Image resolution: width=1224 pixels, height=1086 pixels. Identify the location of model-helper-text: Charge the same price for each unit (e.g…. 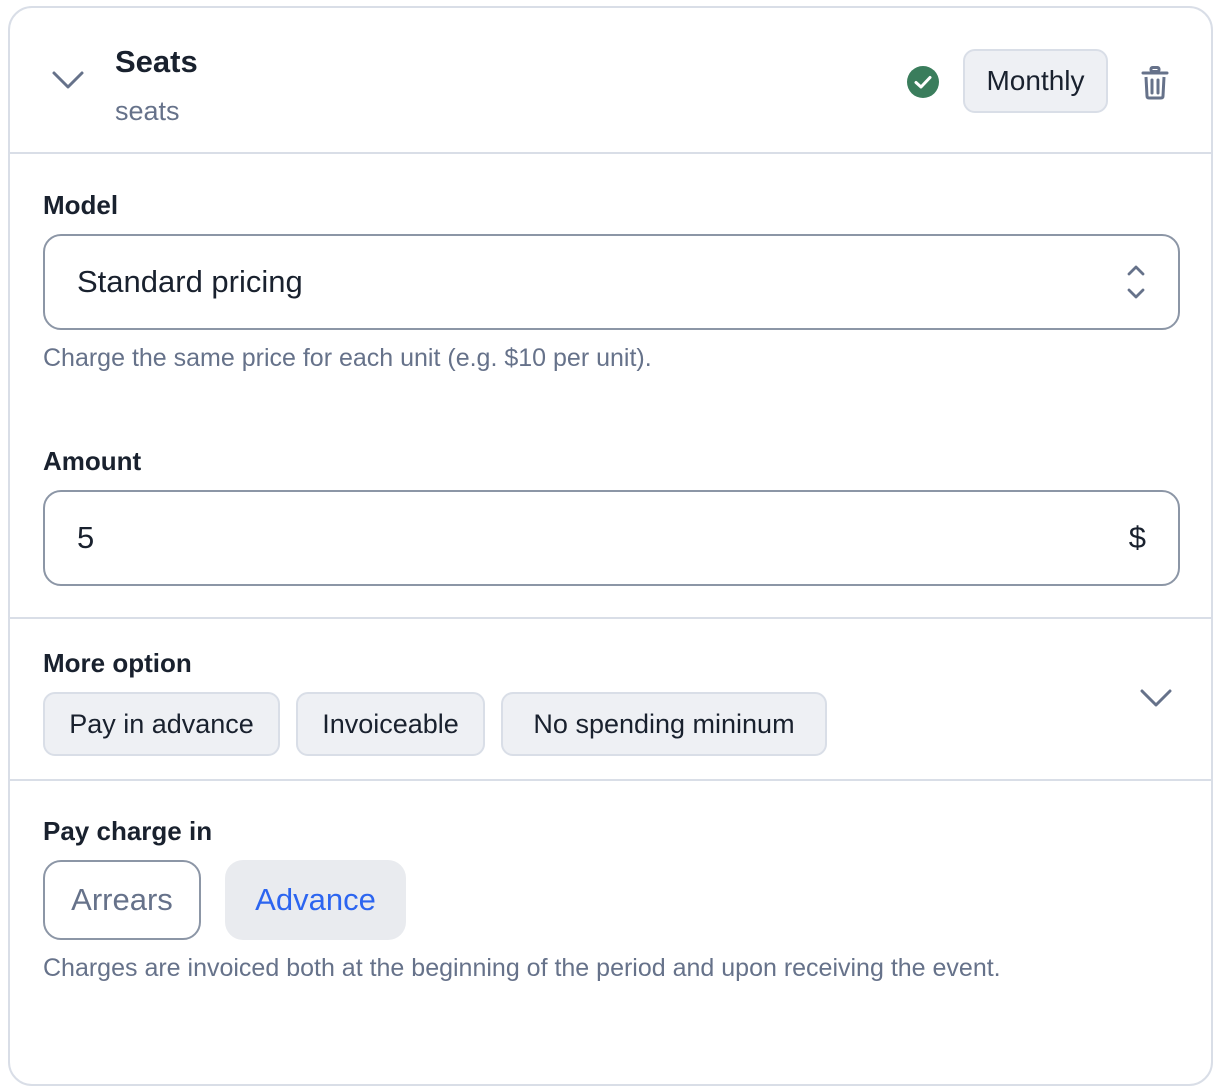
(347, 358).